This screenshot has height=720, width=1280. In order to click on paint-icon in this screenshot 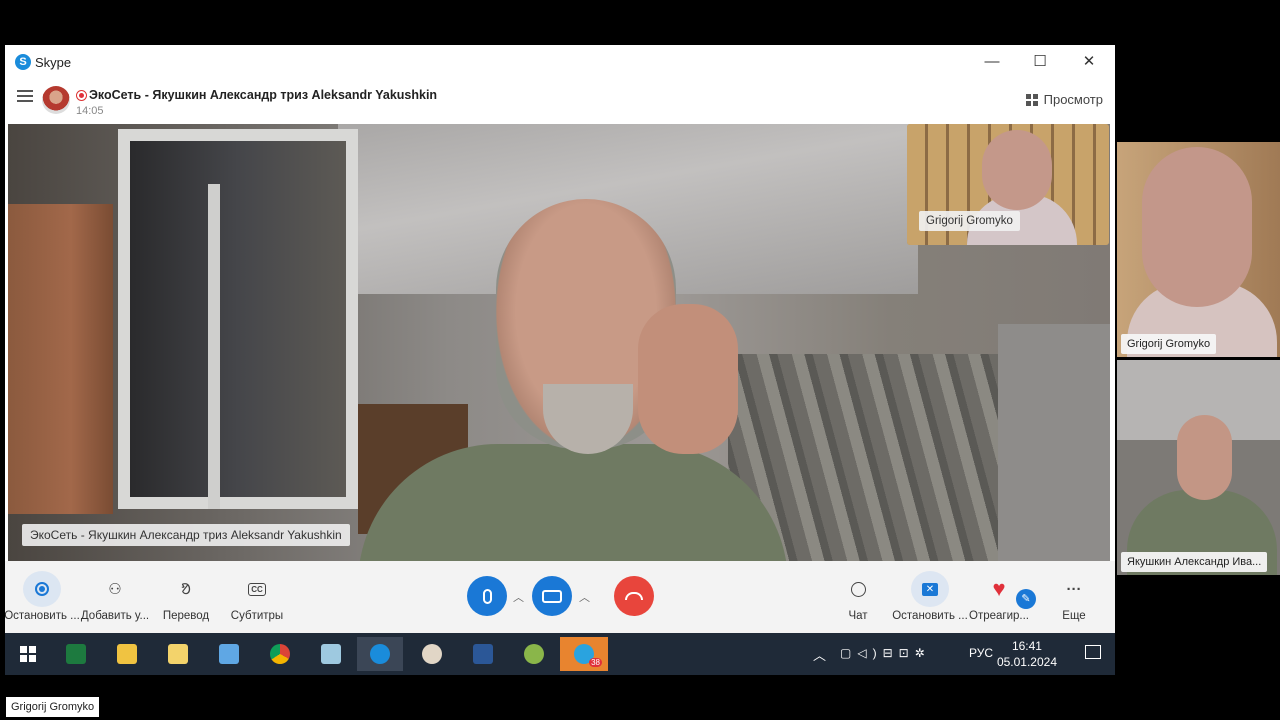, I will do `click(432, 654)`.